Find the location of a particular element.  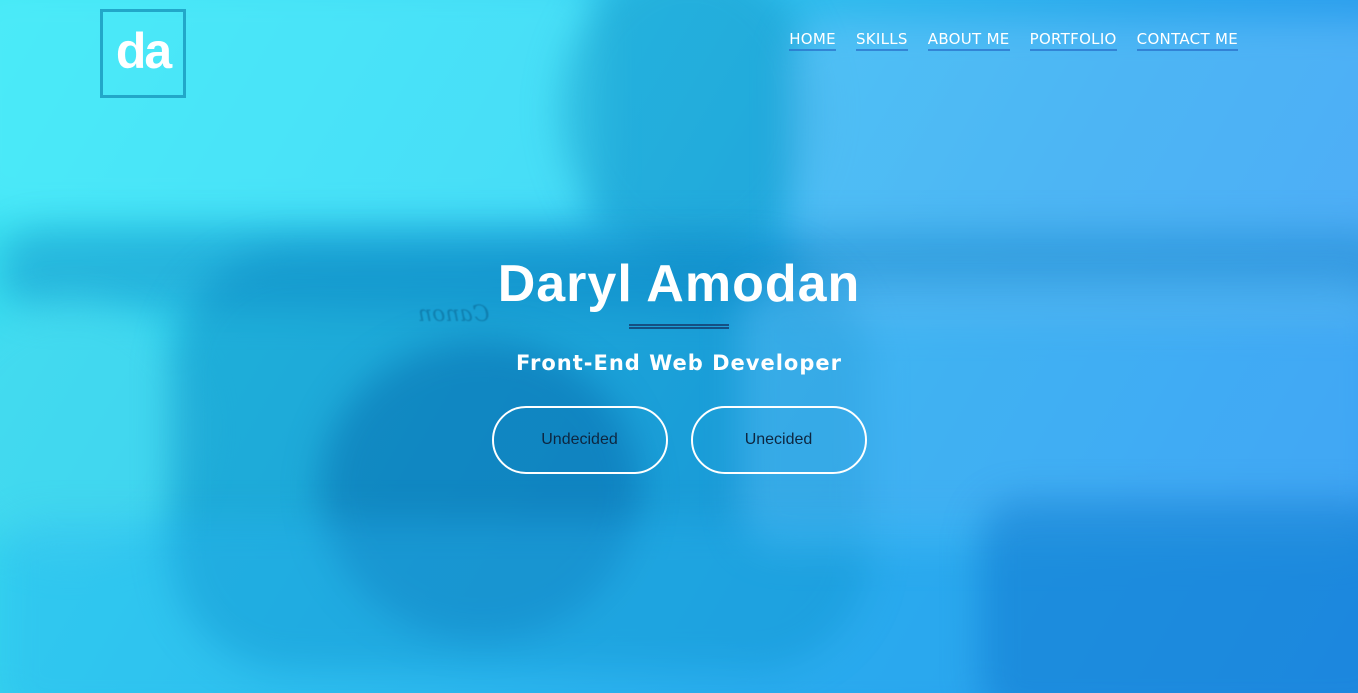

hero-name: Daryl Amodan is located at coordinates (679, 284).